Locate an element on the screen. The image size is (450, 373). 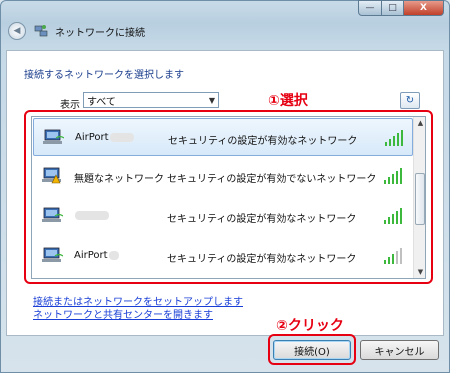
back-arrow-icon: ◀ is located at coordinates (17, 31).